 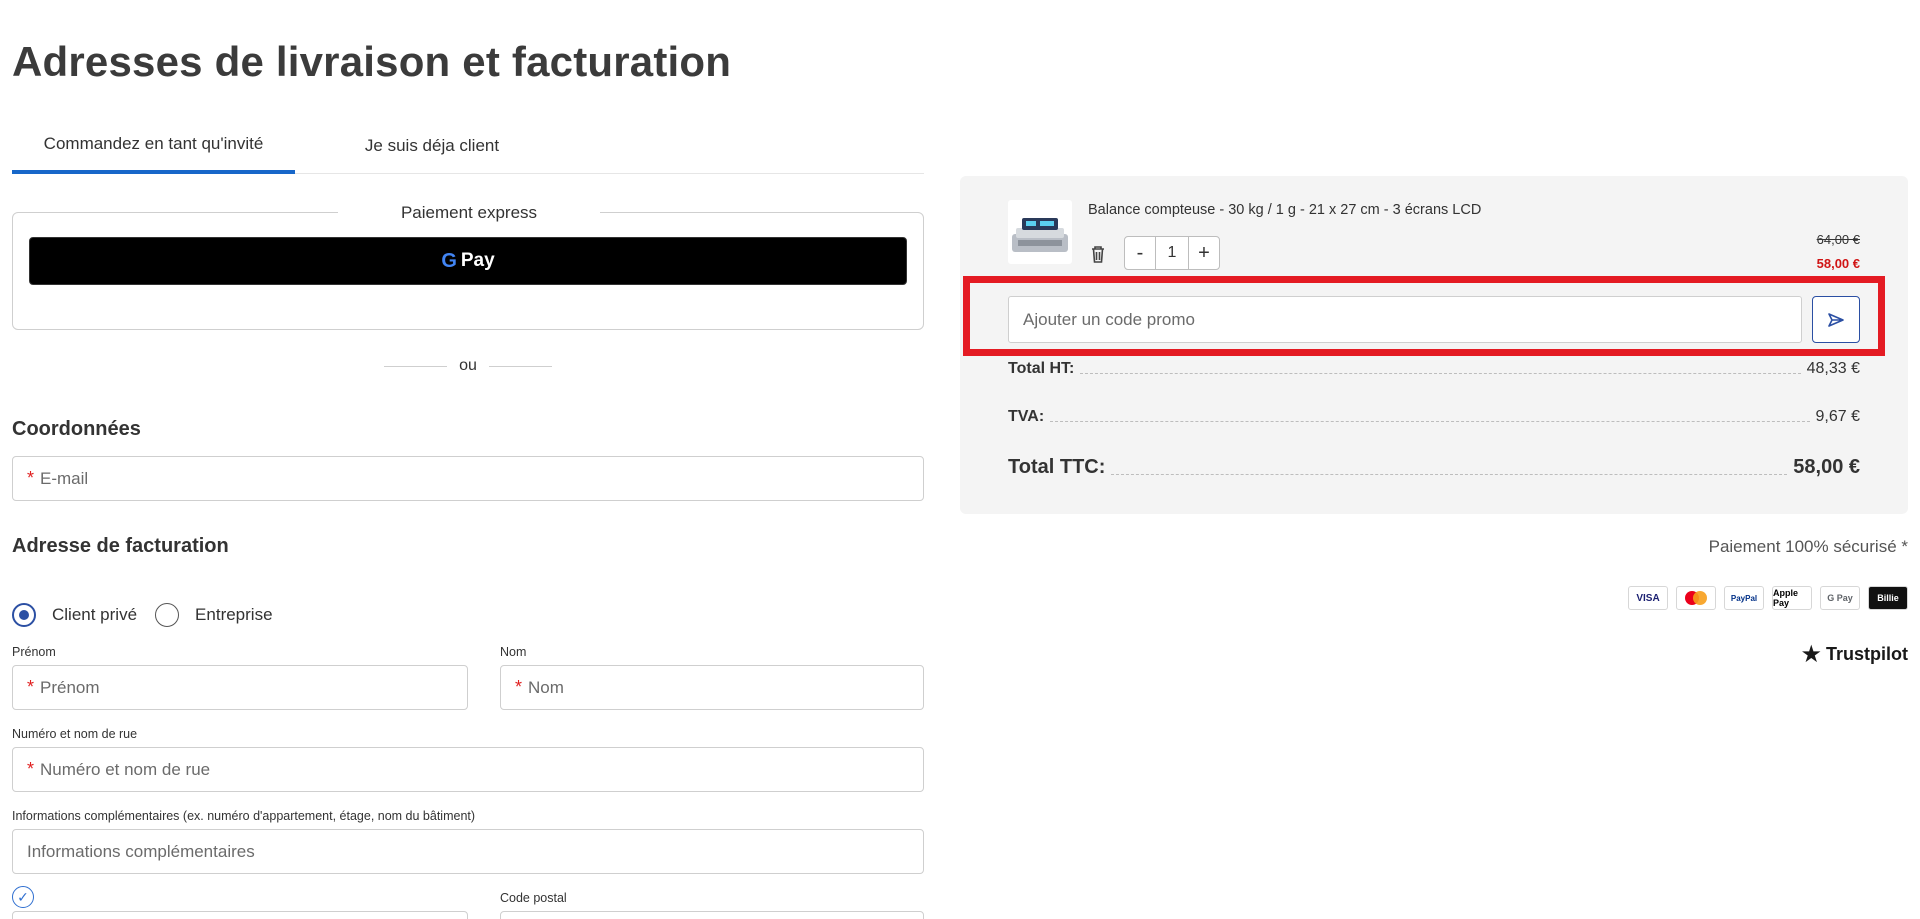 I want to click on billie-icon: Billie, so click(x=1888, y=598).